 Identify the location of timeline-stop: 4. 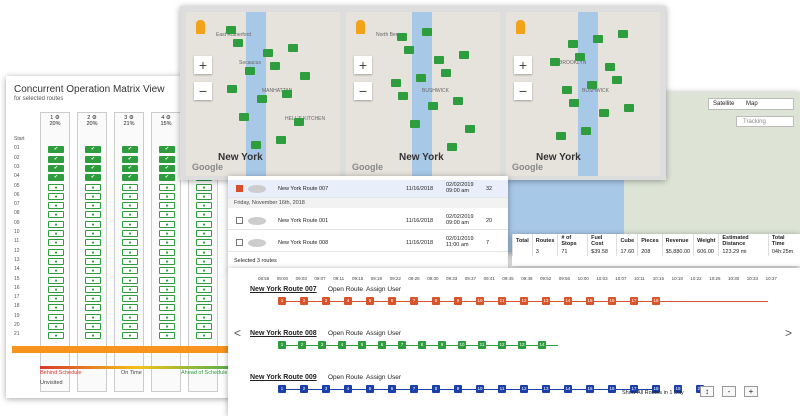
(342, 345).